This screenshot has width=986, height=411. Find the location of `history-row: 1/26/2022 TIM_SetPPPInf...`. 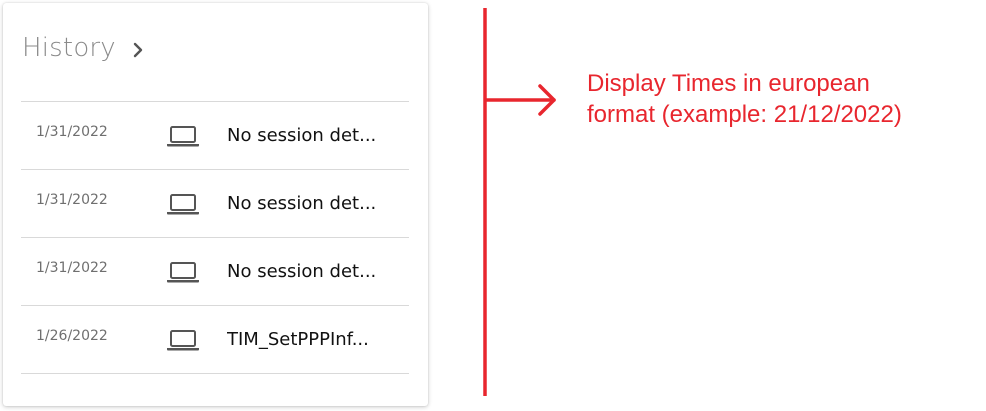

history-row: 1/26/2022 TIM_SetPPPInf... is located at coordinates (215, 340).